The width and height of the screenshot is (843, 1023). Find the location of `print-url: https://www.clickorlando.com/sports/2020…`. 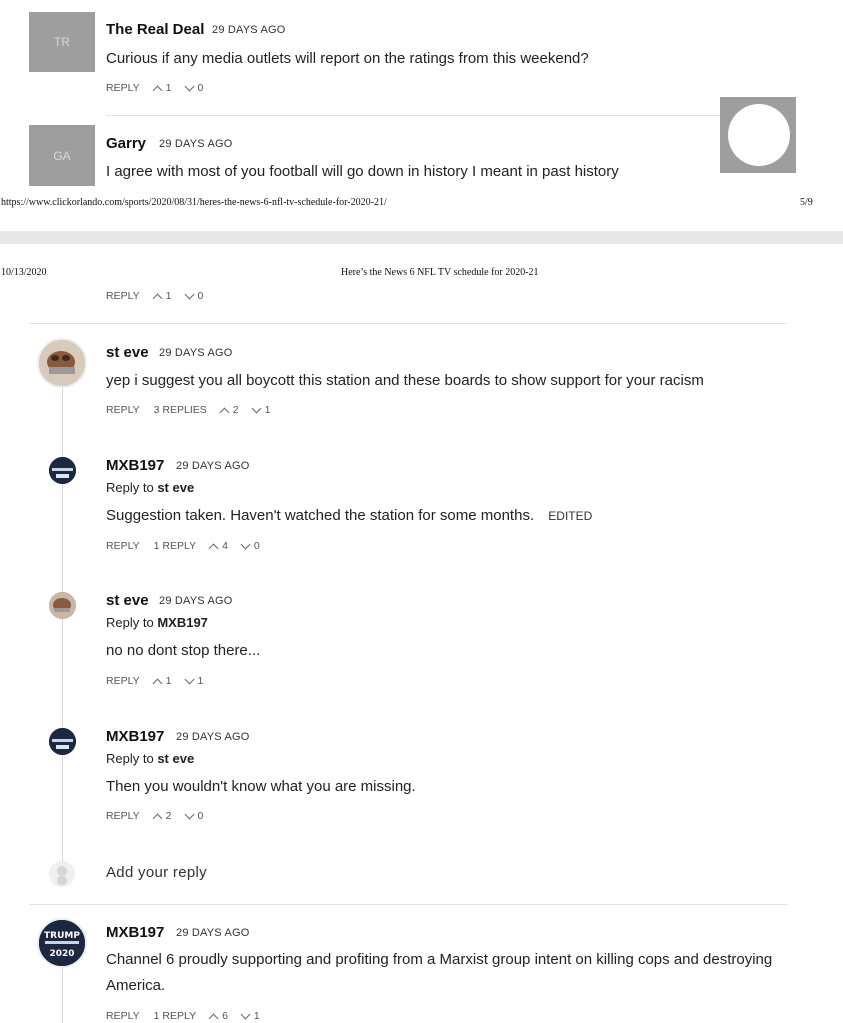

print-url: https://www.clickorlando.com/sports/2020… is located at coordinates (194, 202).